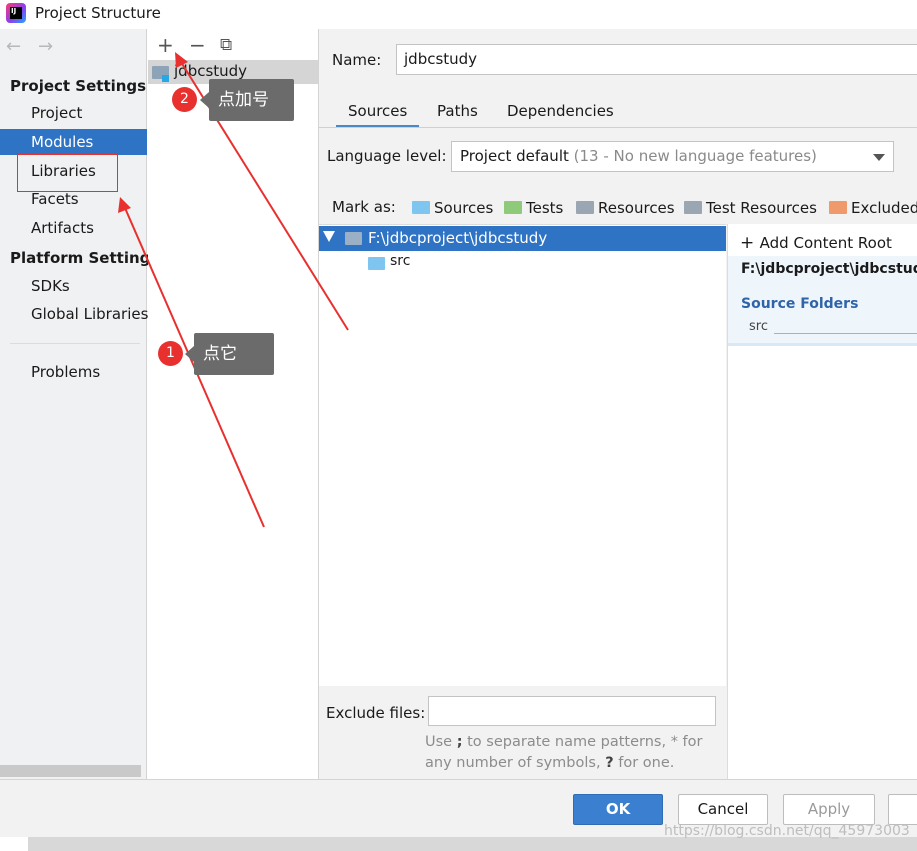  Describe the element at coordinates (646, 763) in the screenshot. I see `hint-part-3: for one.` at that location.